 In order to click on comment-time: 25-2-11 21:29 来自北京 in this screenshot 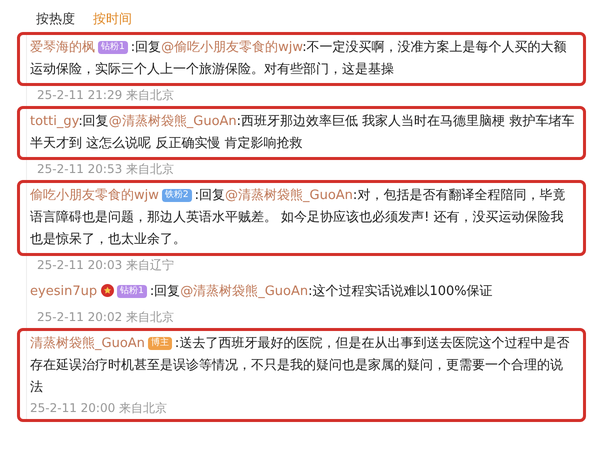, I will do `click(106, 95)`.